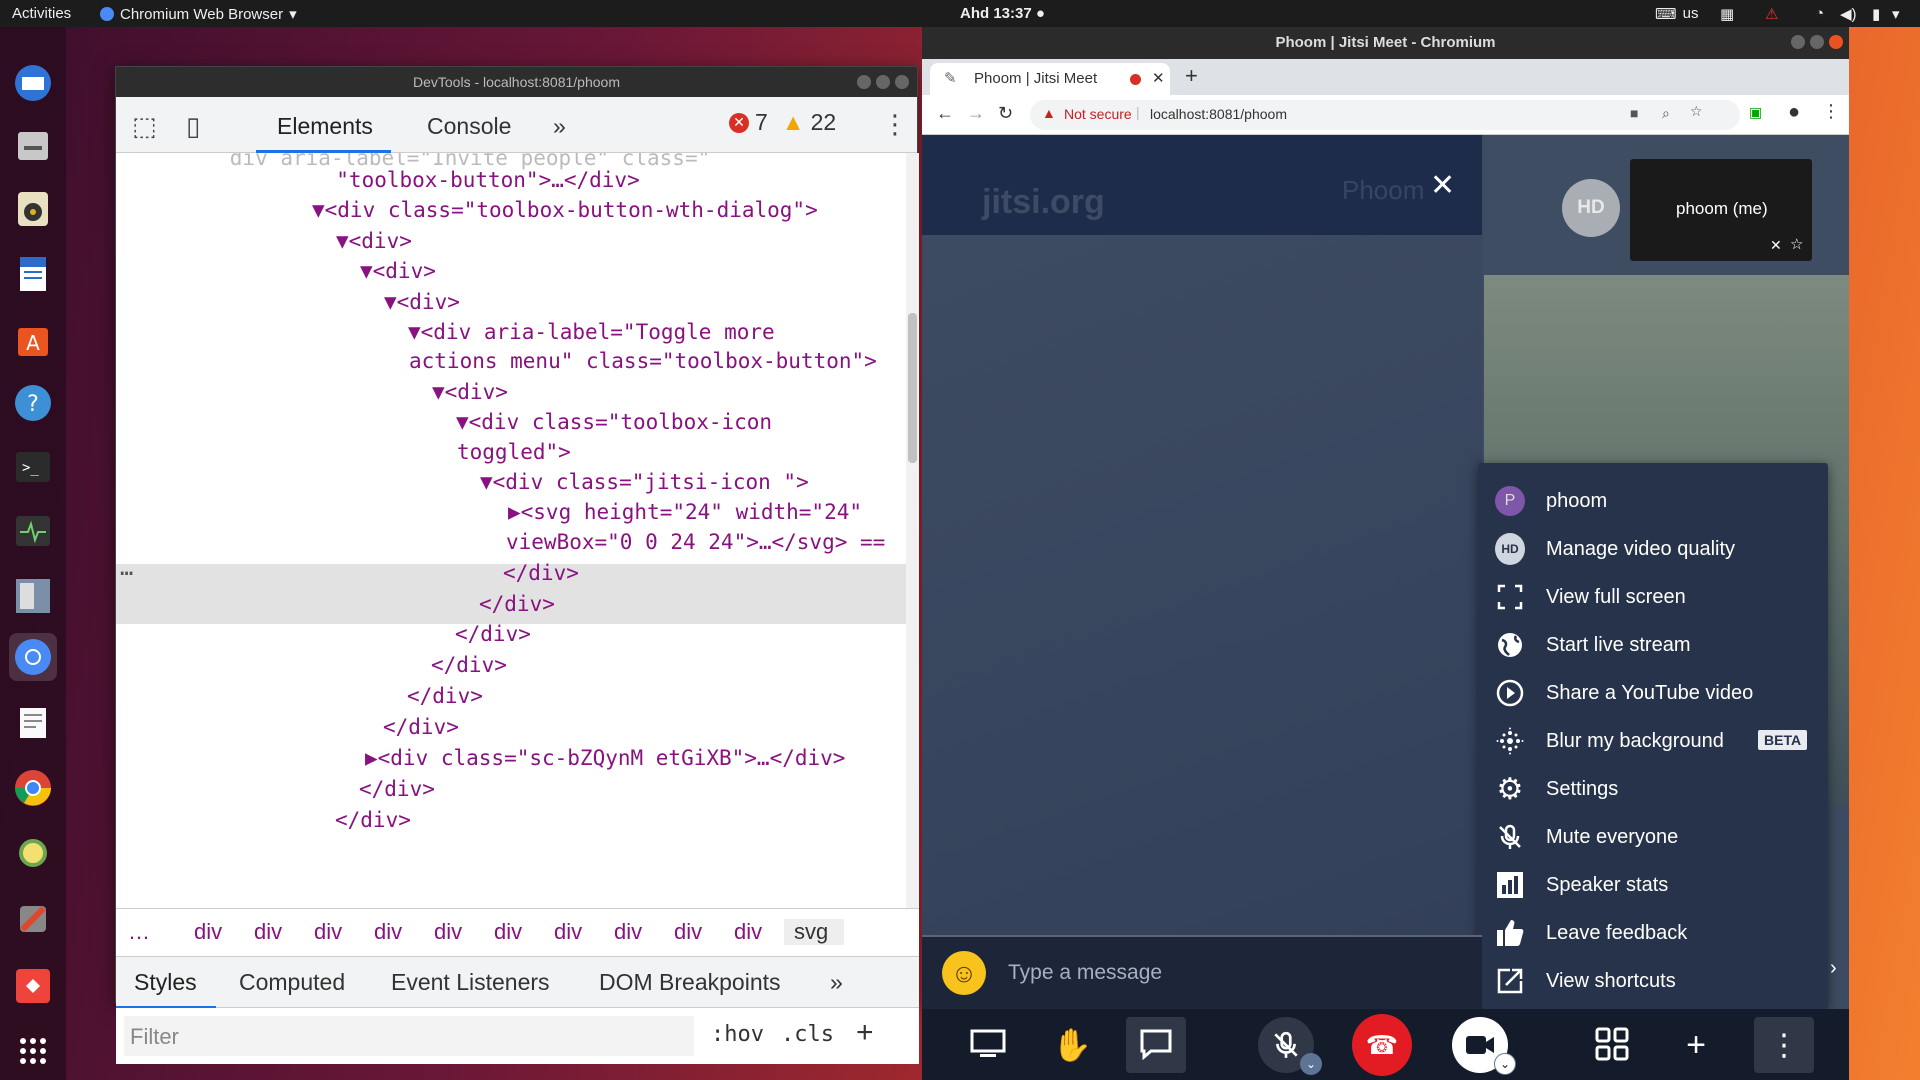 The height and width of the screenshot is (1080, 1920). I want to click on wifi-icon: ◔, so click(1819, 13).